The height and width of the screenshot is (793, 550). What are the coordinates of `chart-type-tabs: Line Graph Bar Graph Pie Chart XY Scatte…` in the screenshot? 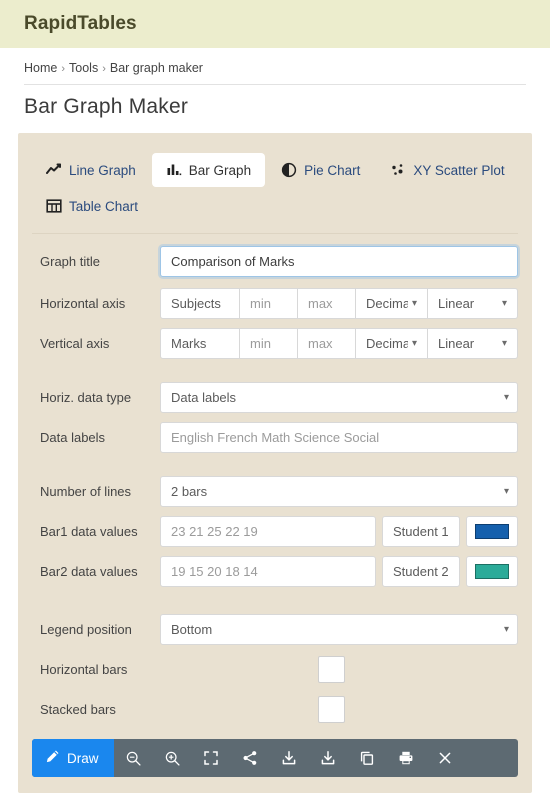 It's located at (275, 187).